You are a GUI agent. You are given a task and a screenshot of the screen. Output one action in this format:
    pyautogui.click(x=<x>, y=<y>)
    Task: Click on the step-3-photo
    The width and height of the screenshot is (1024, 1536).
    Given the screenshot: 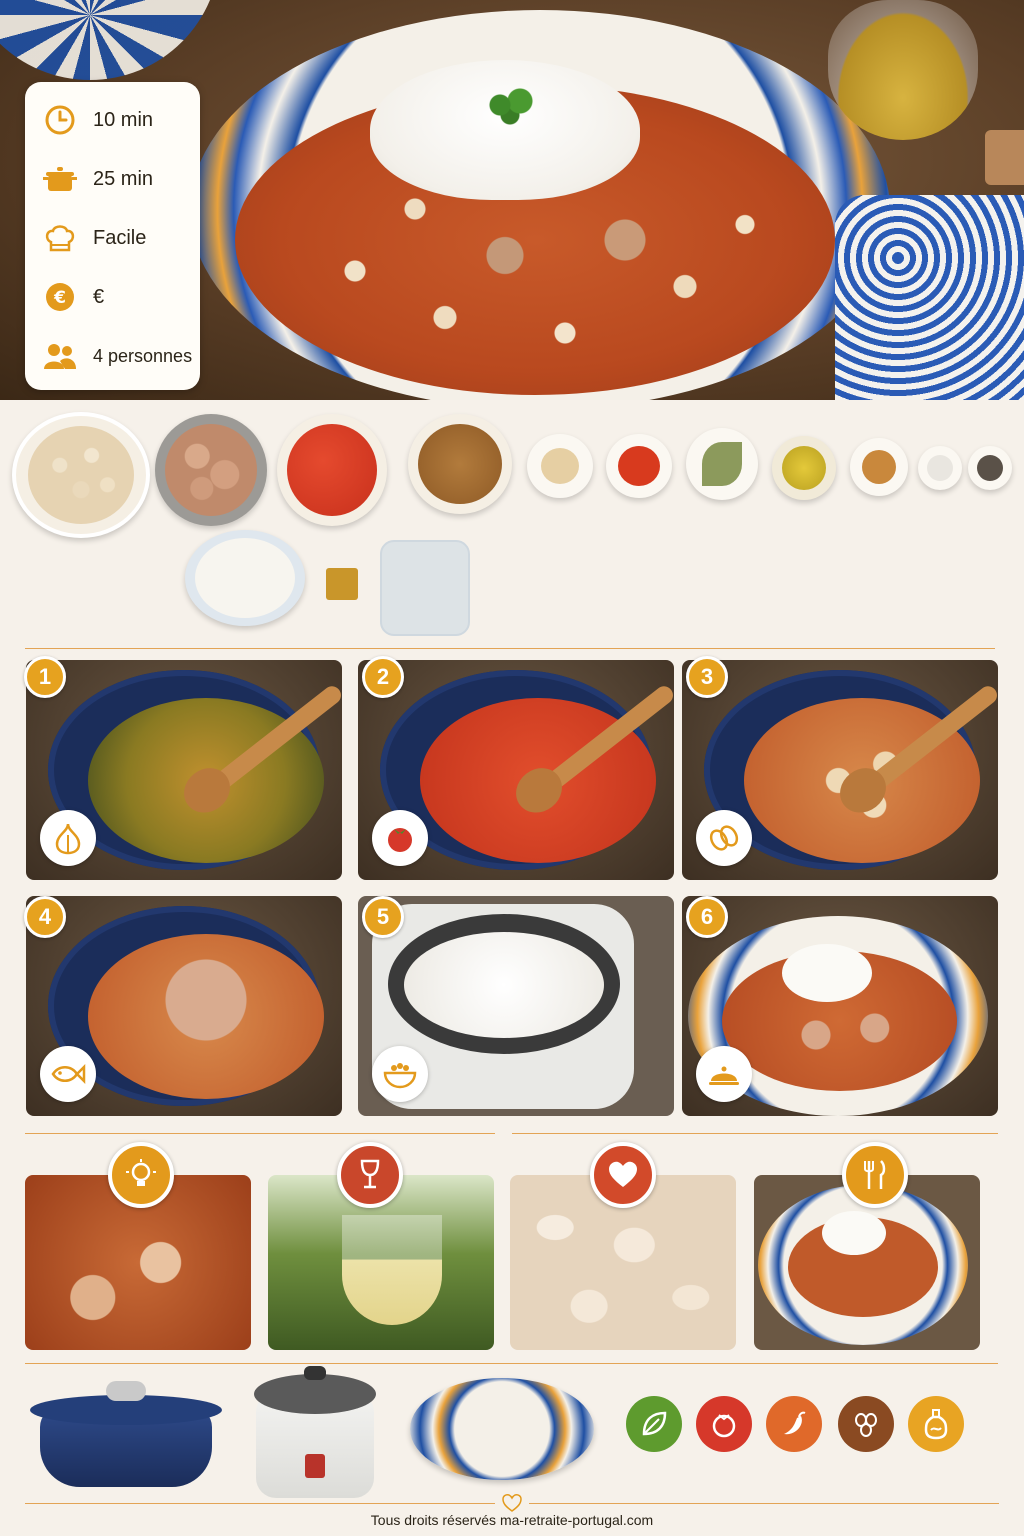 What is the action you would take?
    pyautogui.click(x=840, y=770)
    